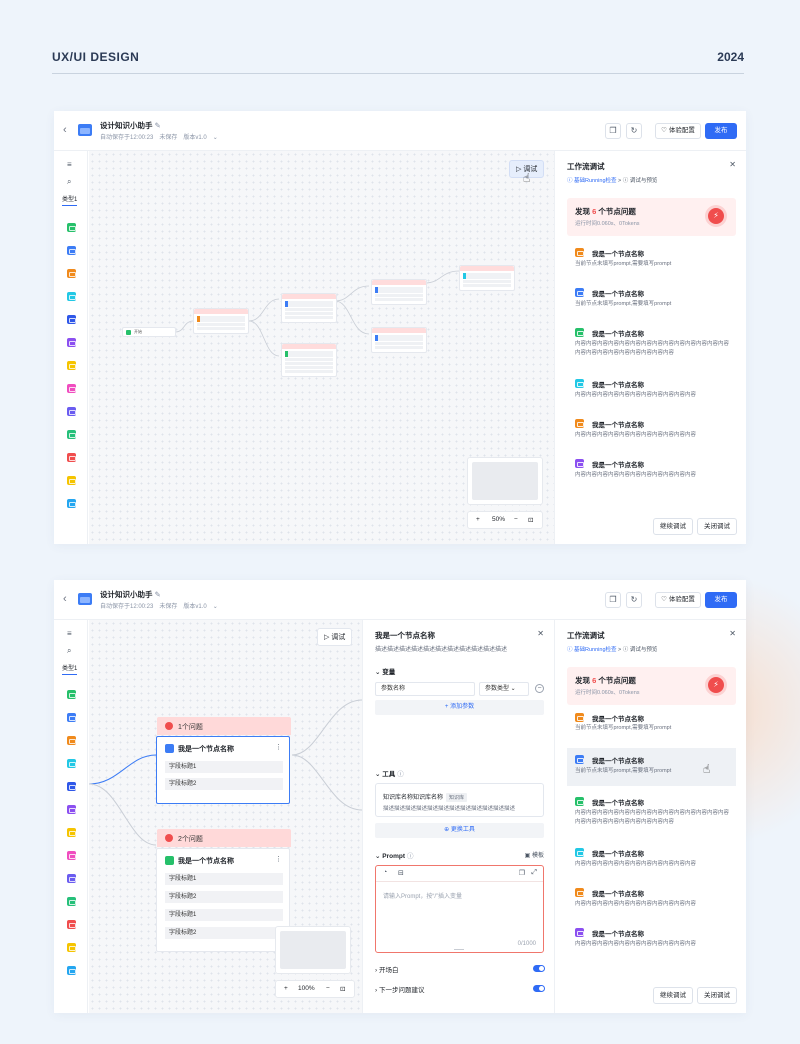  Describe the element at coordinates (651, 767) in the screenshot. I see `issue-item-selected: 我是一个节点名称 当前节点未填写prompt,需要填写prompt ☝` at that location.